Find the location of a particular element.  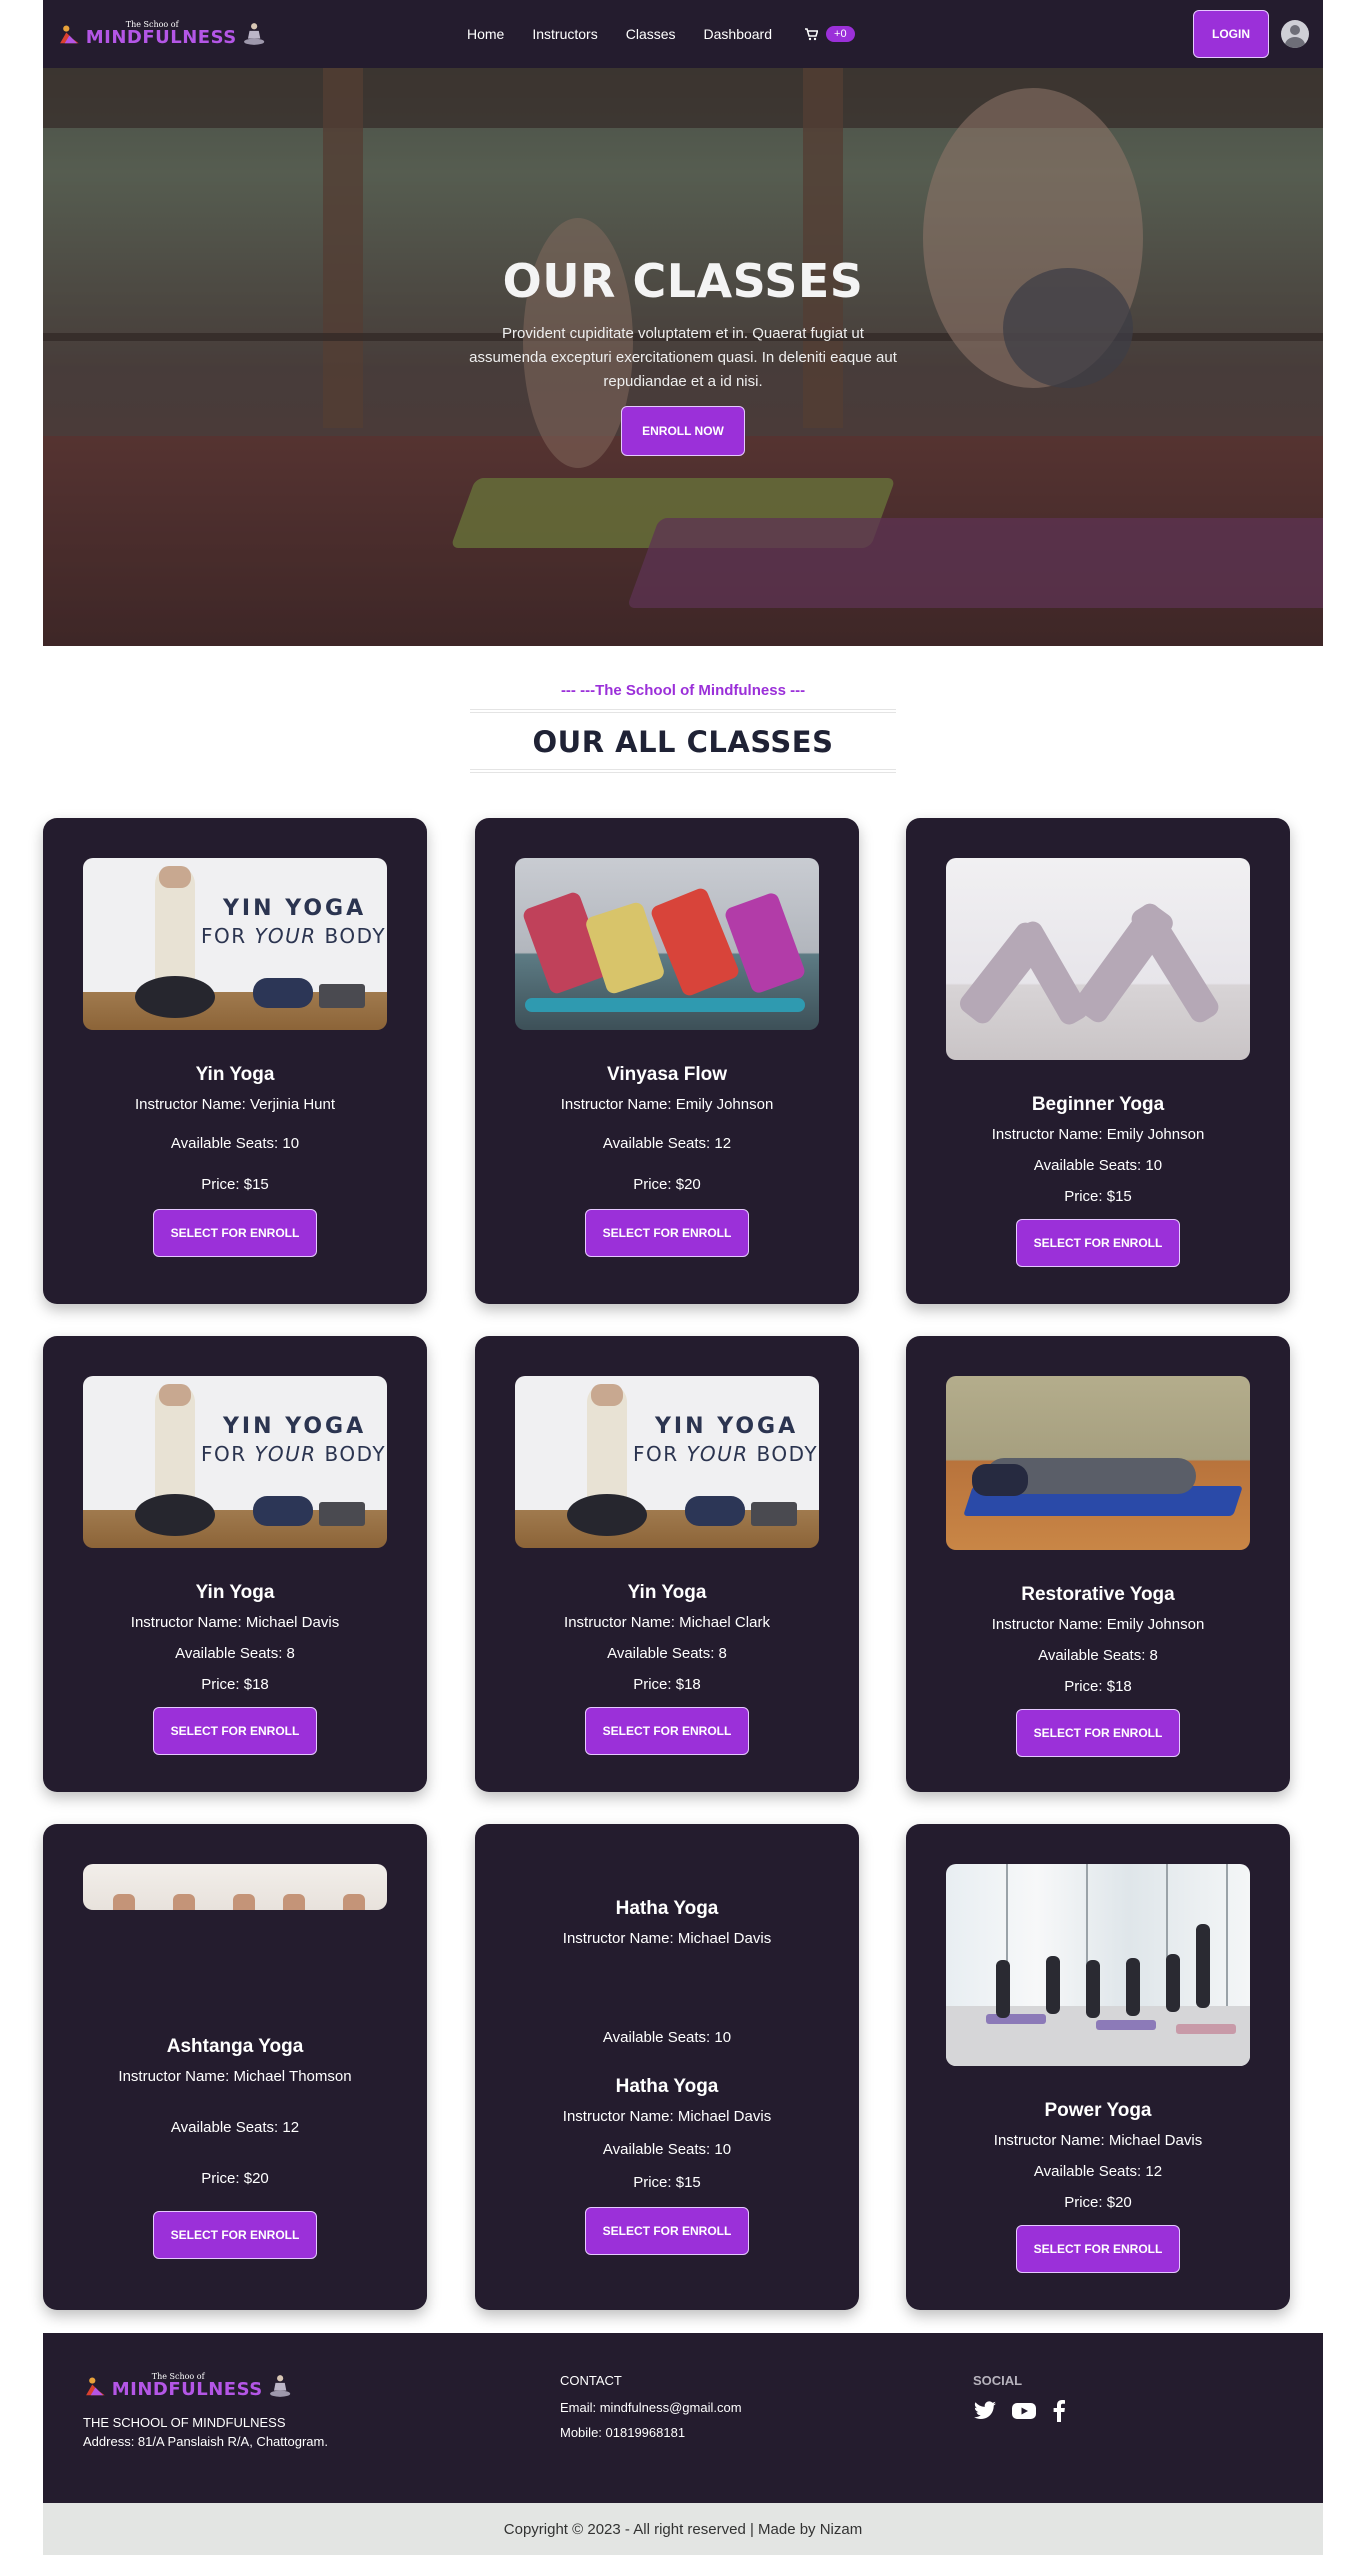

class-name: Ashtanga Yoga is located at coordinates (235, 2046).